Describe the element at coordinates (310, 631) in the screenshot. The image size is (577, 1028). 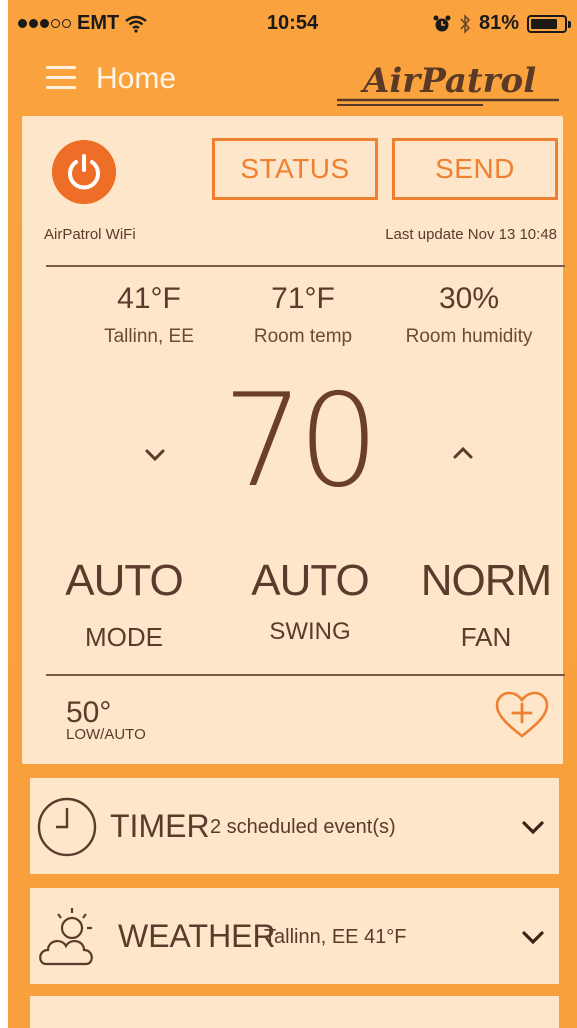
I see `swing-label: SWING` at that location.